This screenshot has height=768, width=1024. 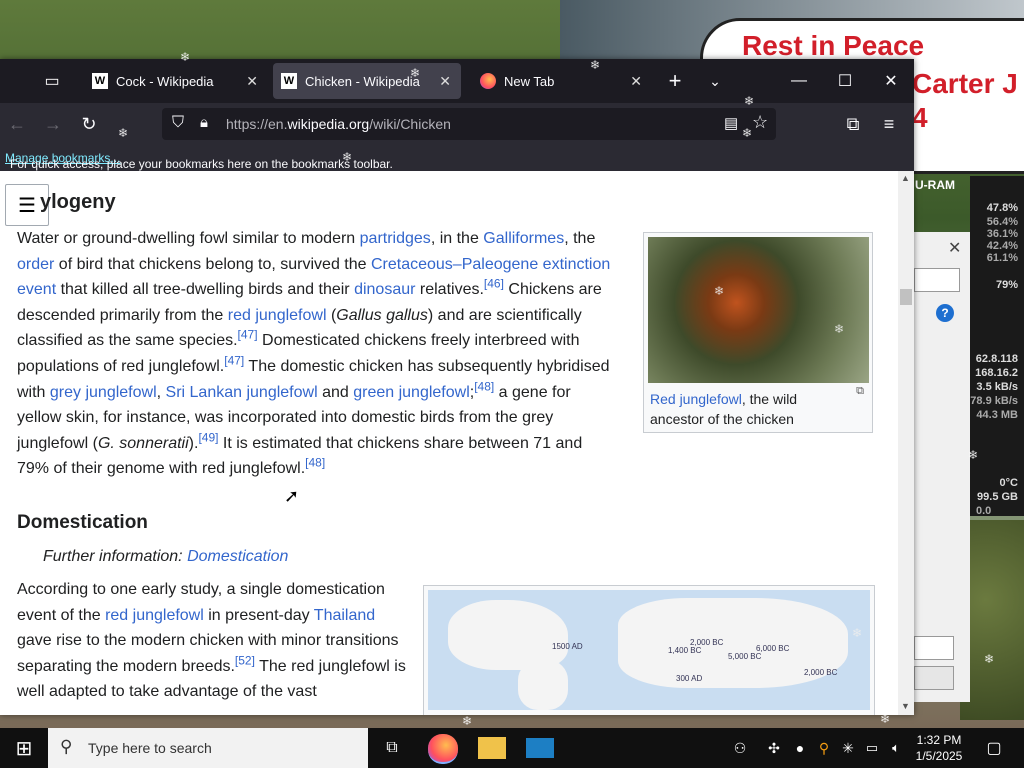 I want to click on gadget-value: 168.16.2, so click(x=996, y=373).